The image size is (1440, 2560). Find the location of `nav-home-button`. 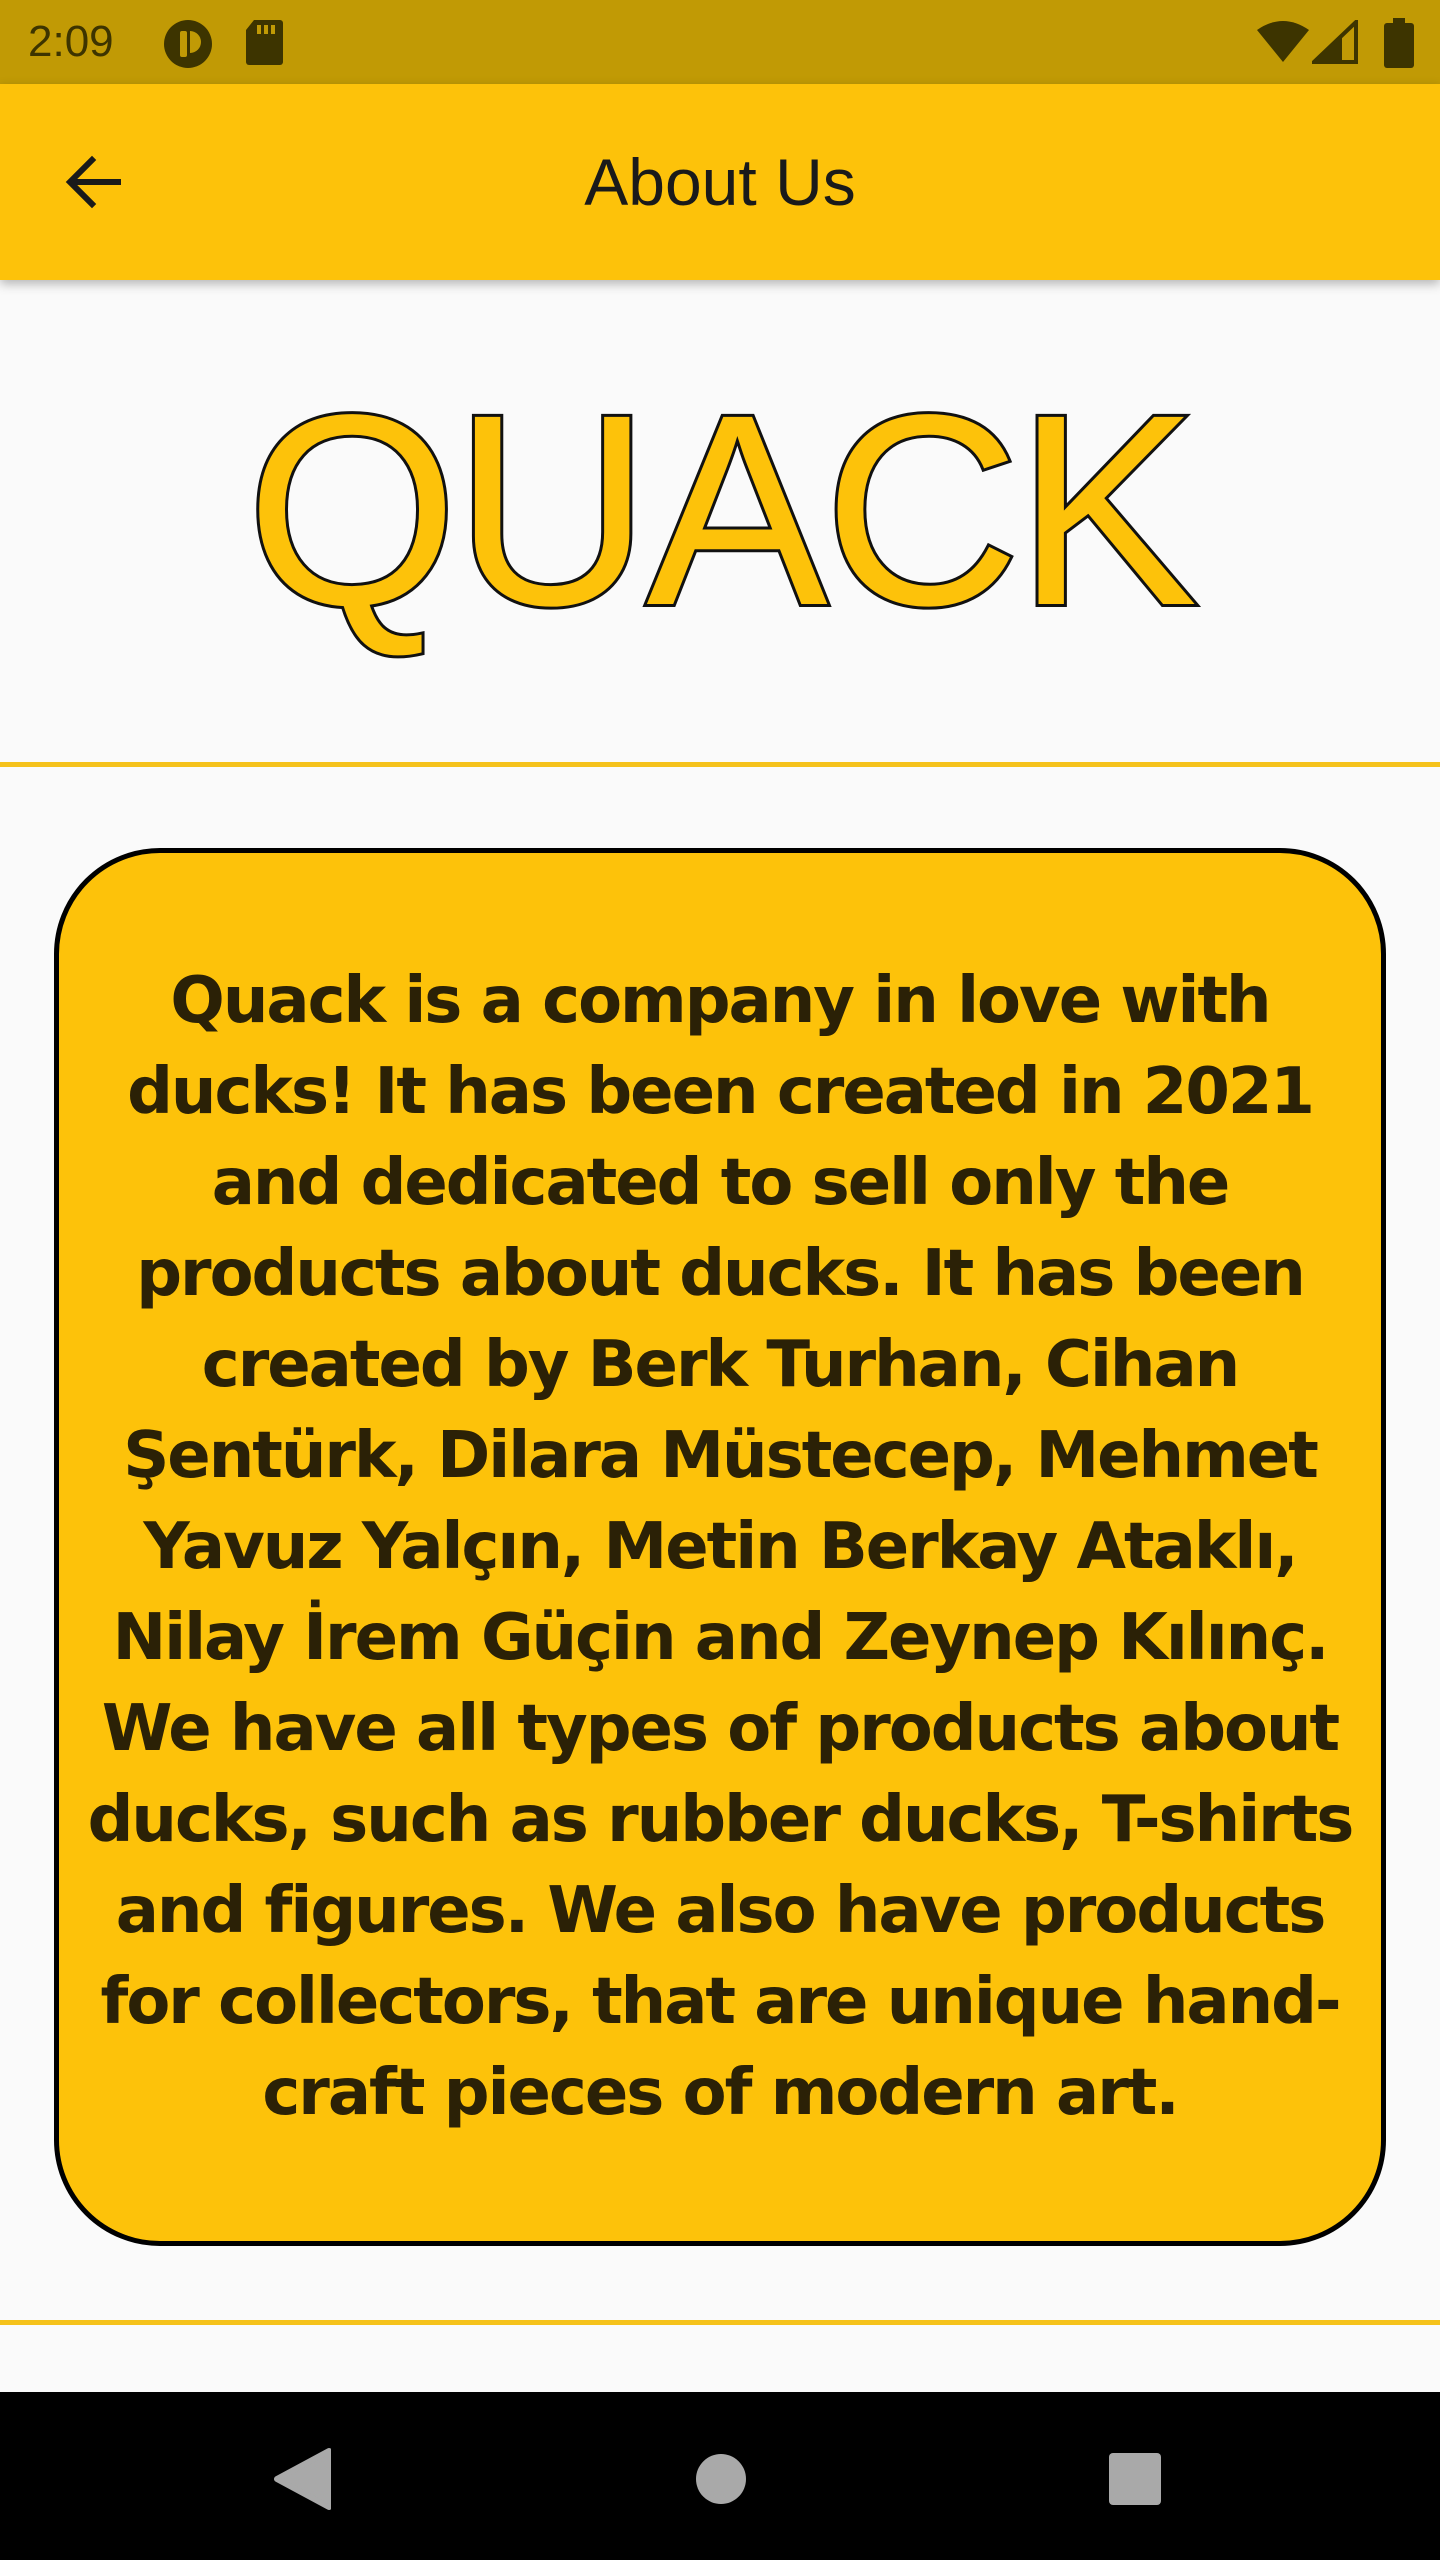

nav-home-button is located at coordinates (721, 2479).